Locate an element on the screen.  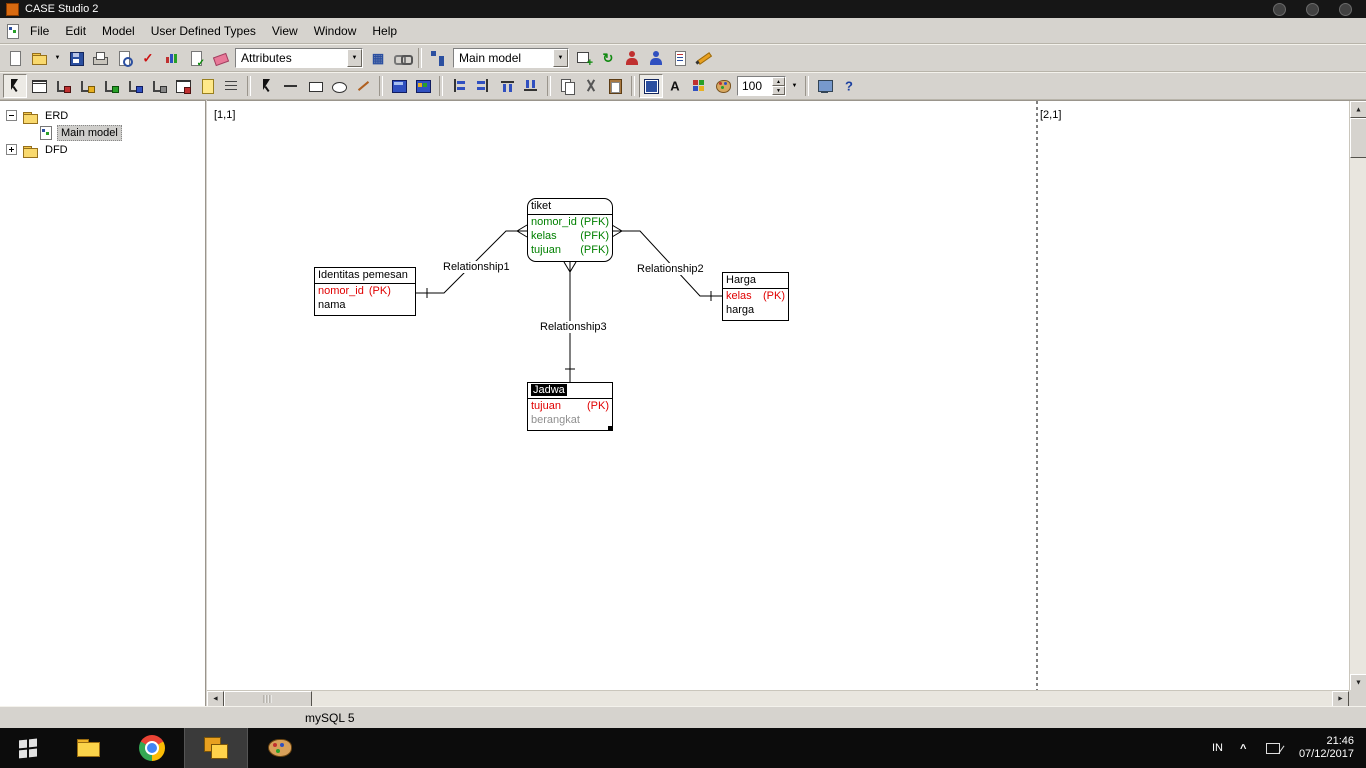
horizontal-scroll-thumb is located at coordinates (268, 699).